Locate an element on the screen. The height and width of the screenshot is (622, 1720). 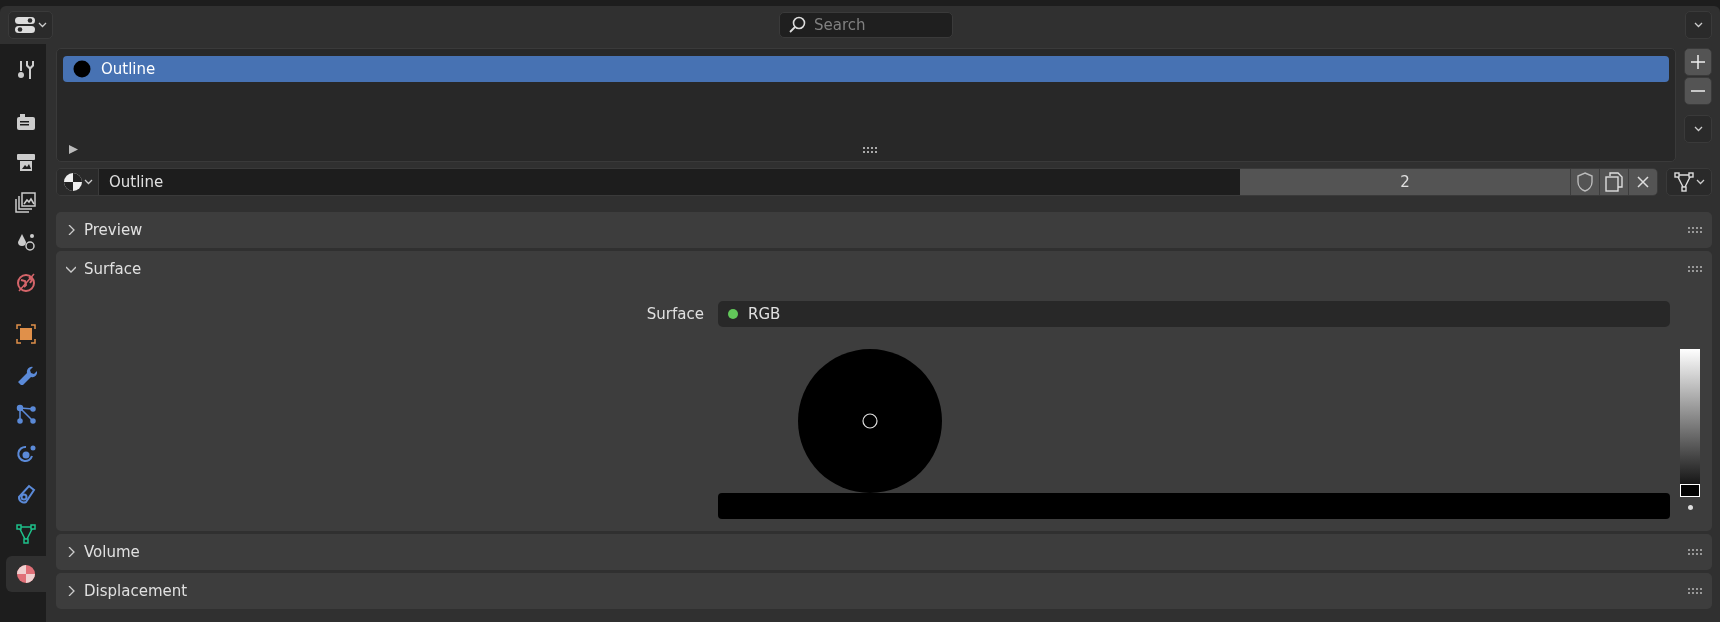
pin-button is located at coordinates (1689, 182).